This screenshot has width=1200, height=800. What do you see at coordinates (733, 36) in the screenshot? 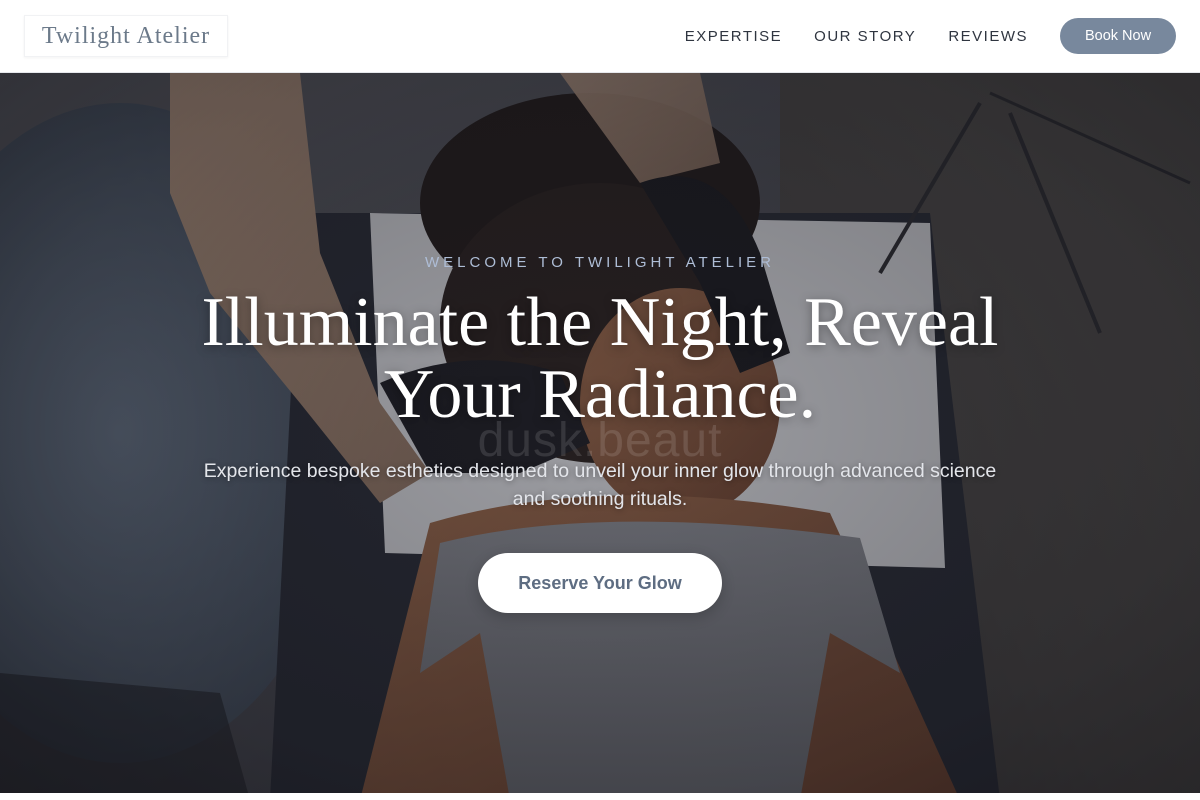
I see `nav-link-expertise: EXPERTISE` at bounding box center [733, 36].